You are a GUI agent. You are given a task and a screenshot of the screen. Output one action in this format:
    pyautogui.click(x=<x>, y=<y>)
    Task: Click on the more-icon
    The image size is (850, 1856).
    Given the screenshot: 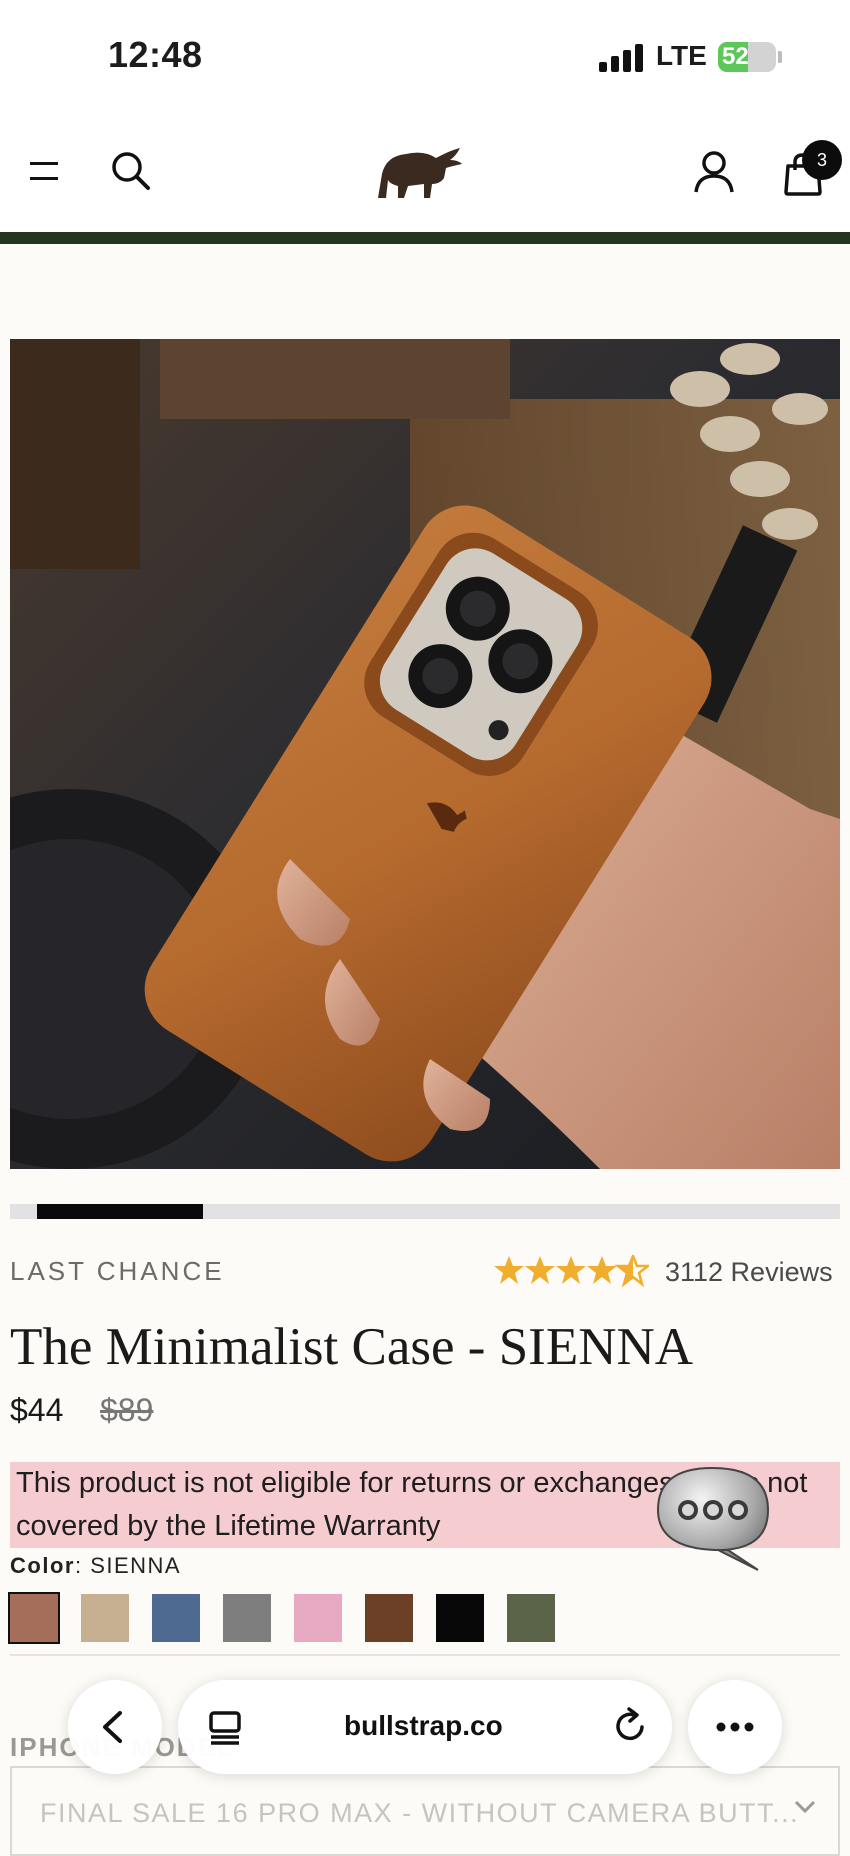 What is the action you would take?
    pyautogui.click(x=735, y=1727)
    